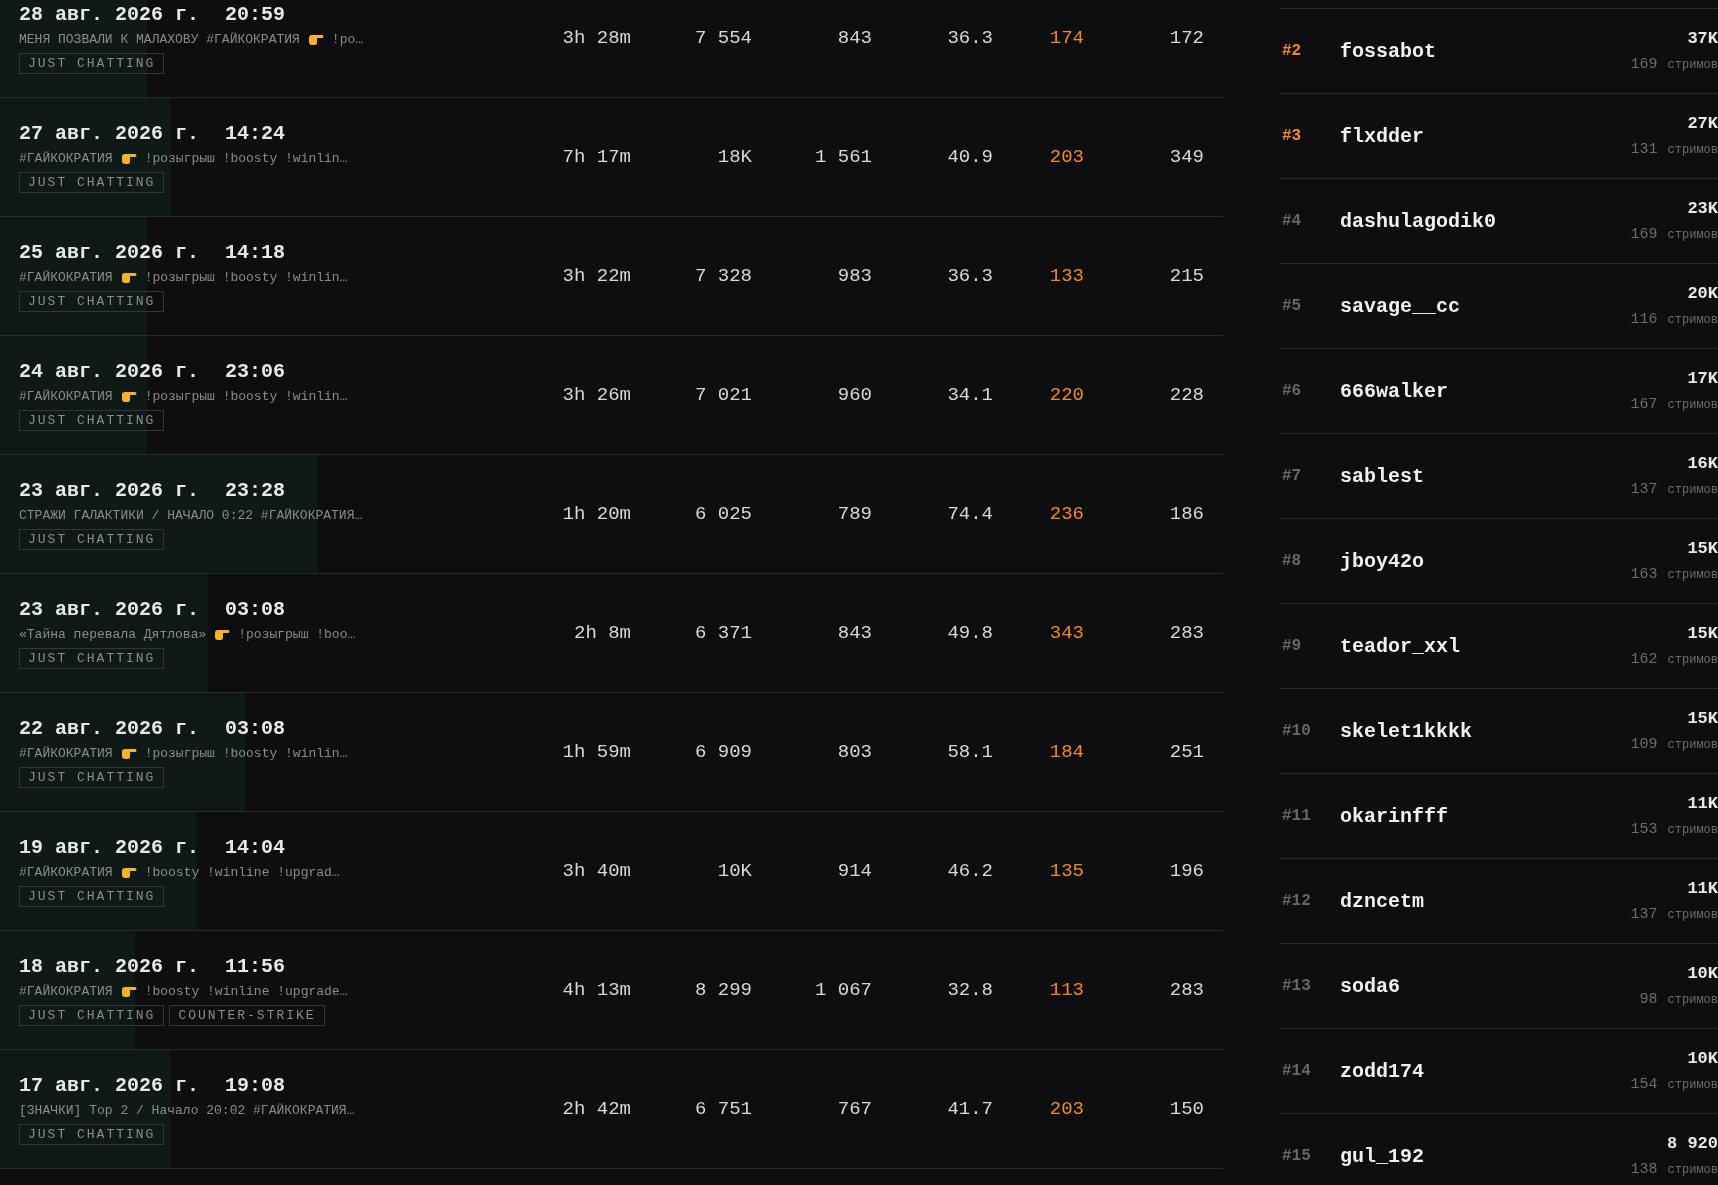 The height and width of the screenshot is (1185, 1718). What do you see at coordinates (1292, 136) in the screenshot?
I see `rank-number: #3` at bounding box center [1292, 136].